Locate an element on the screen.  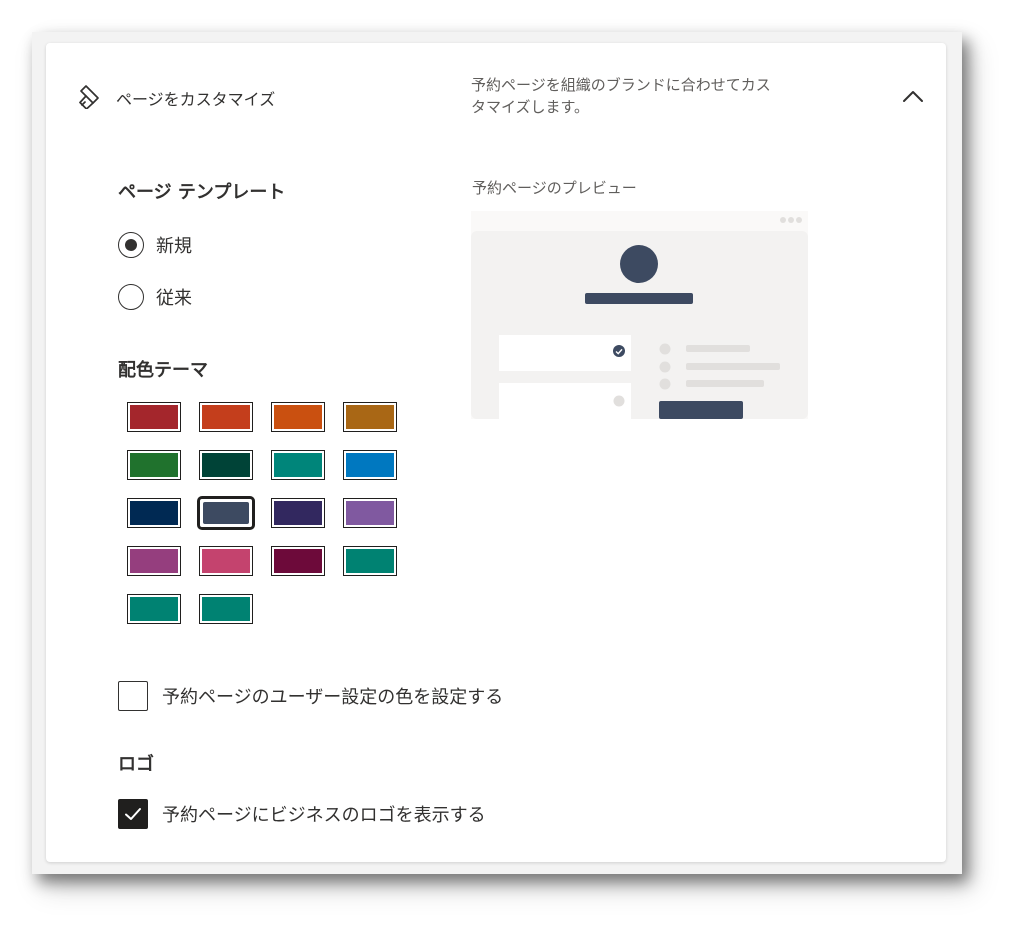
collapse-button is located at coordinates (913, 96).